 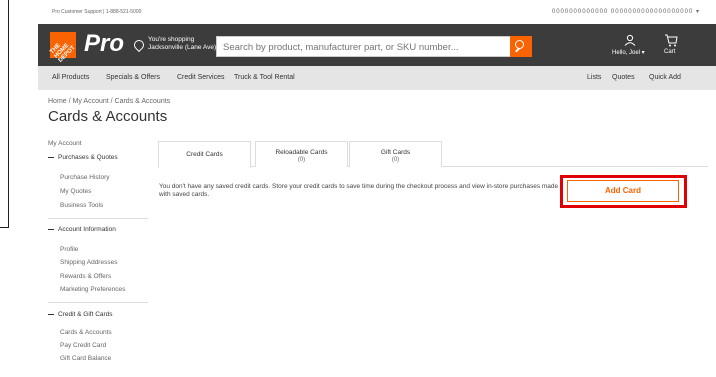 I want to click on sidebar-section-title: Account Information, so click(x=87, y=229).